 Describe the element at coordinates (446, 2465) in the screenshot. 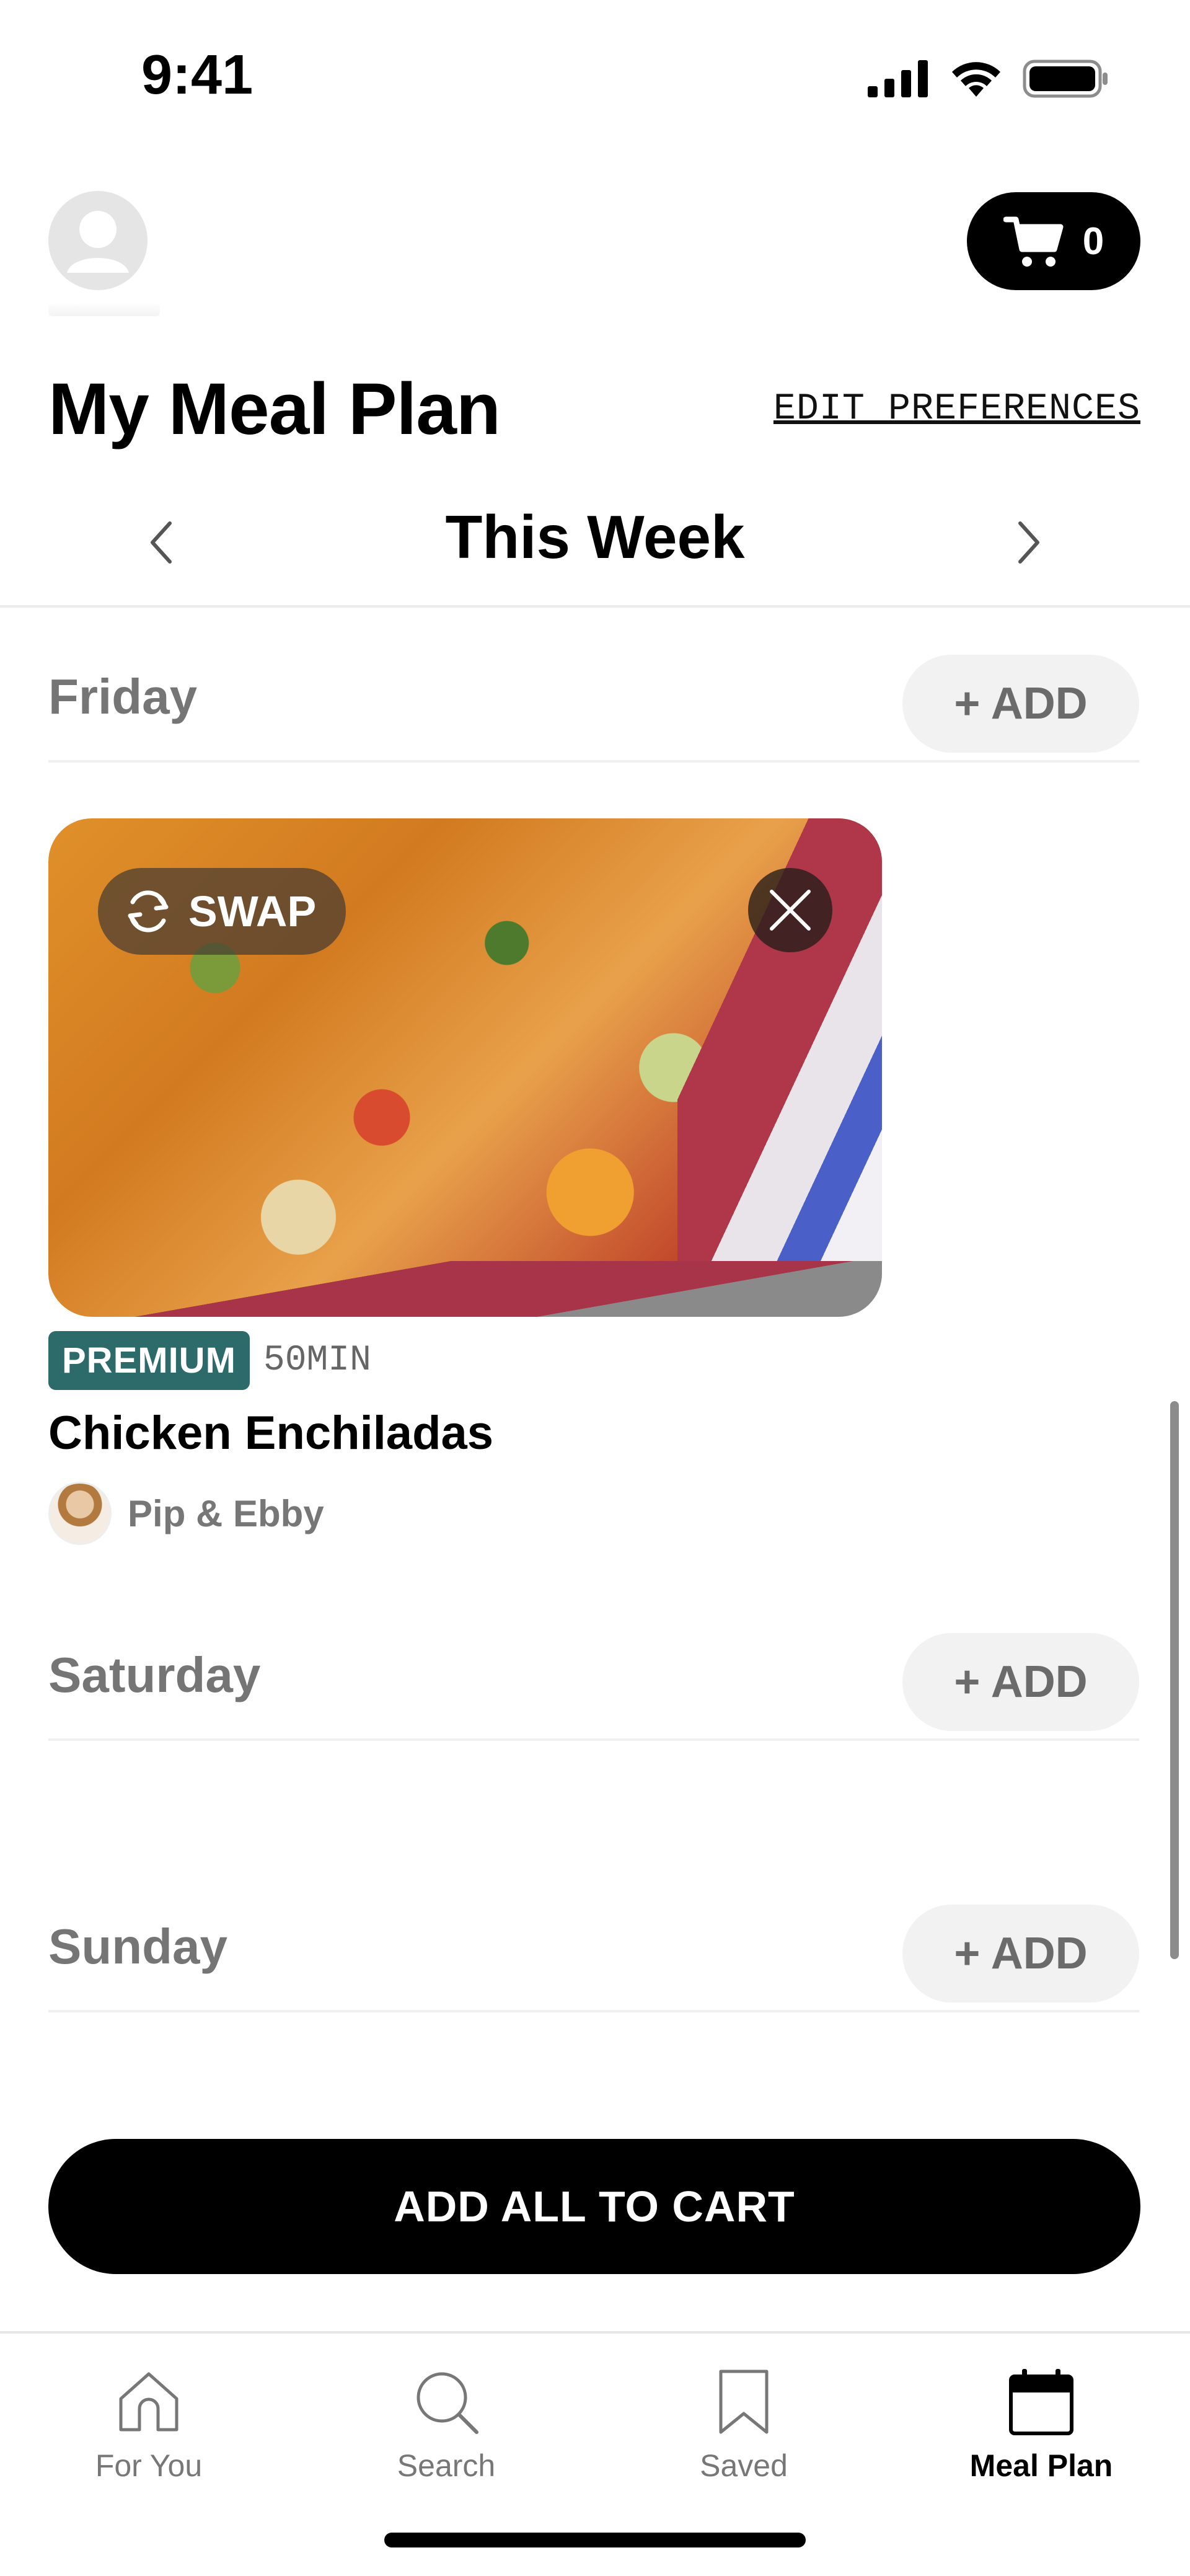

I see `tab-label: Search` at that location.